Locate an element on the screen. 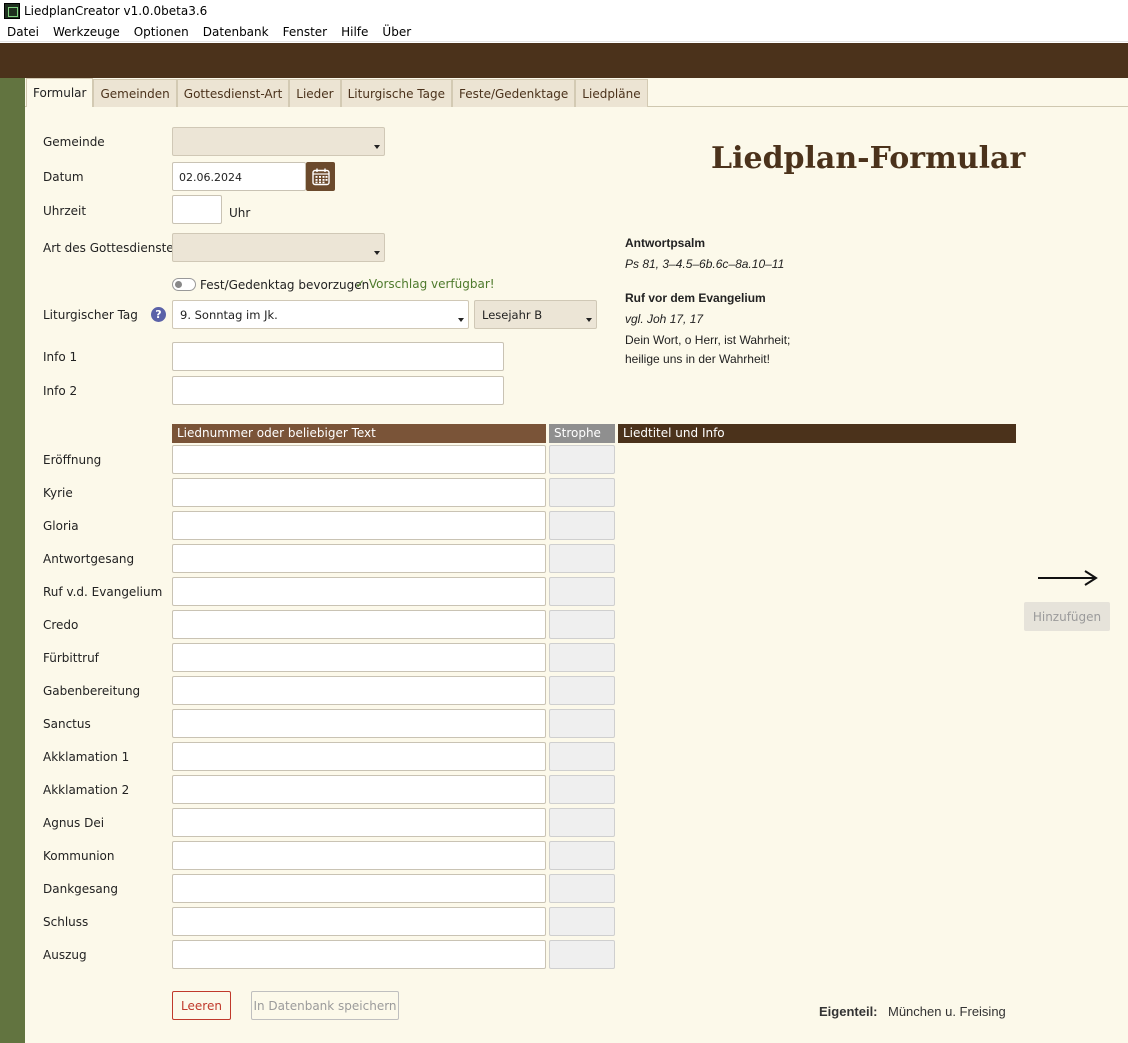 This screenshot has height=1043, width=1128. tab-gemeinden: Gemeinden is located at coordinates (135, 93).